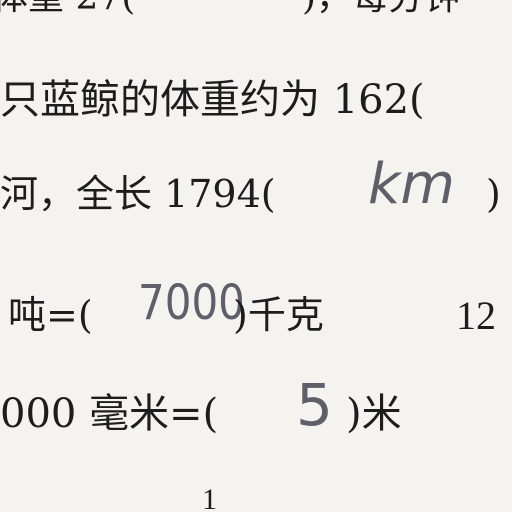 The width and height of the screenshot is (512, 512). Describe the element at coordinates (67, 8) in the screenshot. I see `line-1-left-text: 体重 27(` at that location.